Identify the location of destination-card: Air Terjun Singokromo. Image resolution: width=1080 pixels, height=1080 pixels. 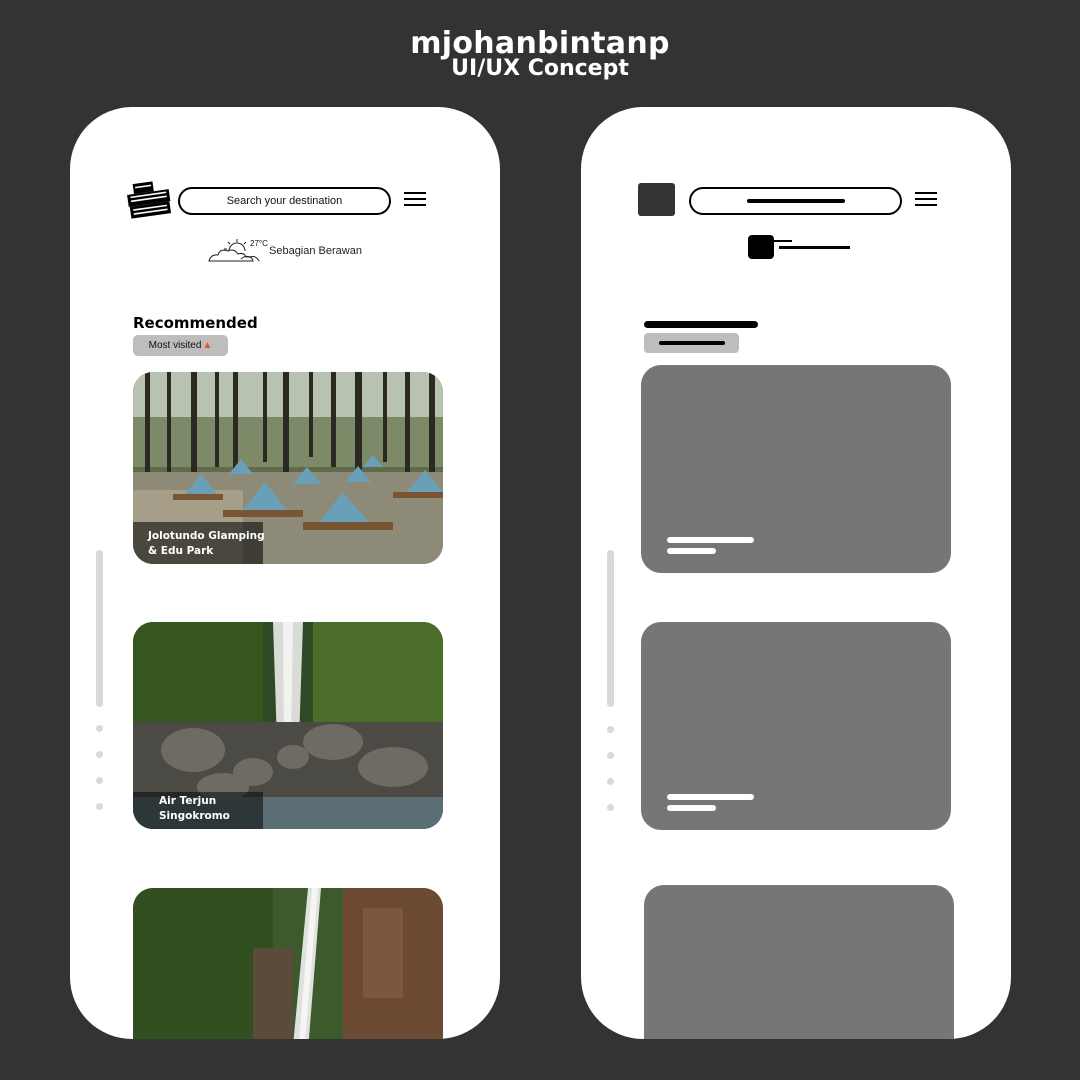
(288, 725).